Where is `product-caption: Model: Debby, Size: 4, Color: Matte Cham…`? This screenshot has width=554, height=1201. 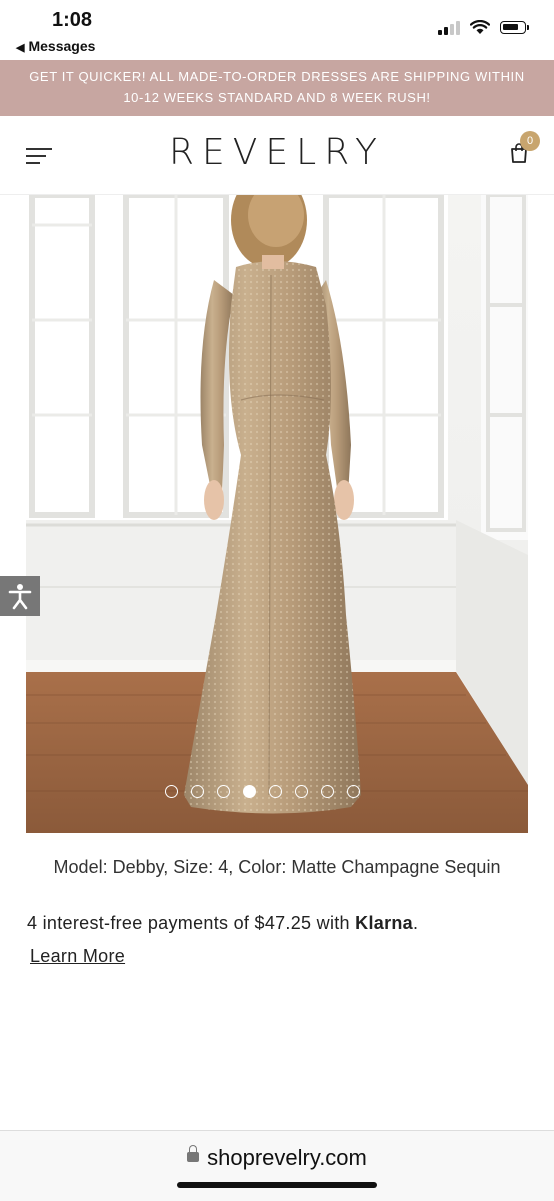
product-caption: Model: Debby, Size: 4, Color: Matte Cham… is located at coordinates (277, 867).